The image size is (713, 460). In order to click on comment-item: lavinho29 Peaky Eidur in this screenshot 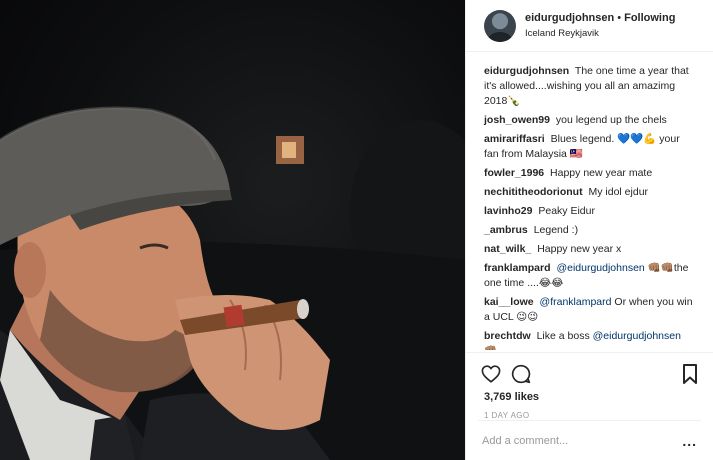, I will do `click(589, 211)`.